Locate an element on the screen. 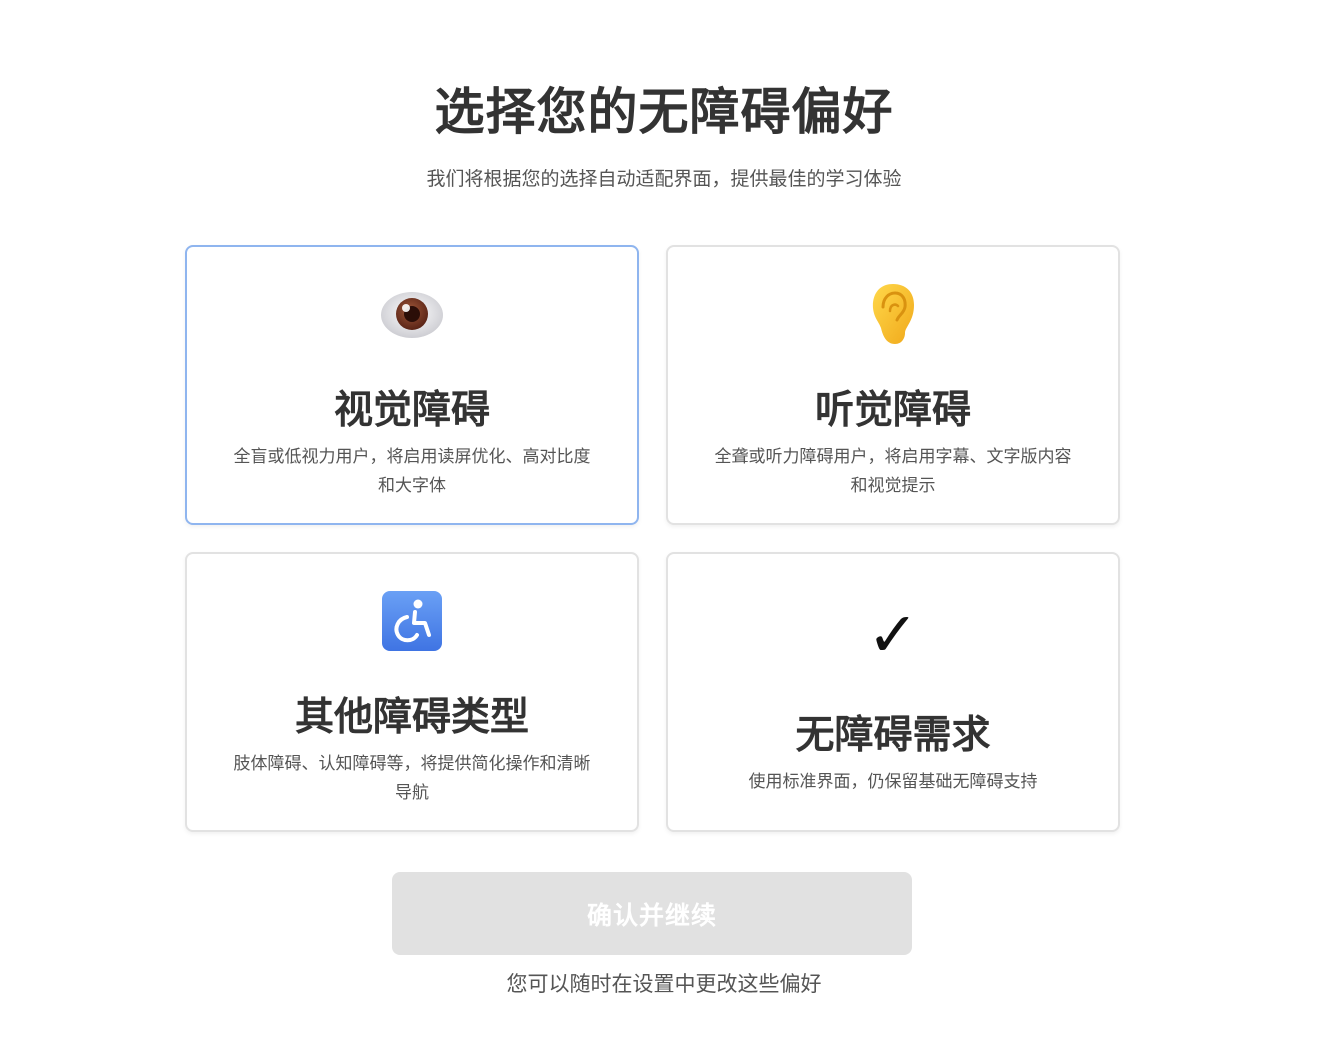  option-title: 无障碍需求 is located at coordinates (893, 735).